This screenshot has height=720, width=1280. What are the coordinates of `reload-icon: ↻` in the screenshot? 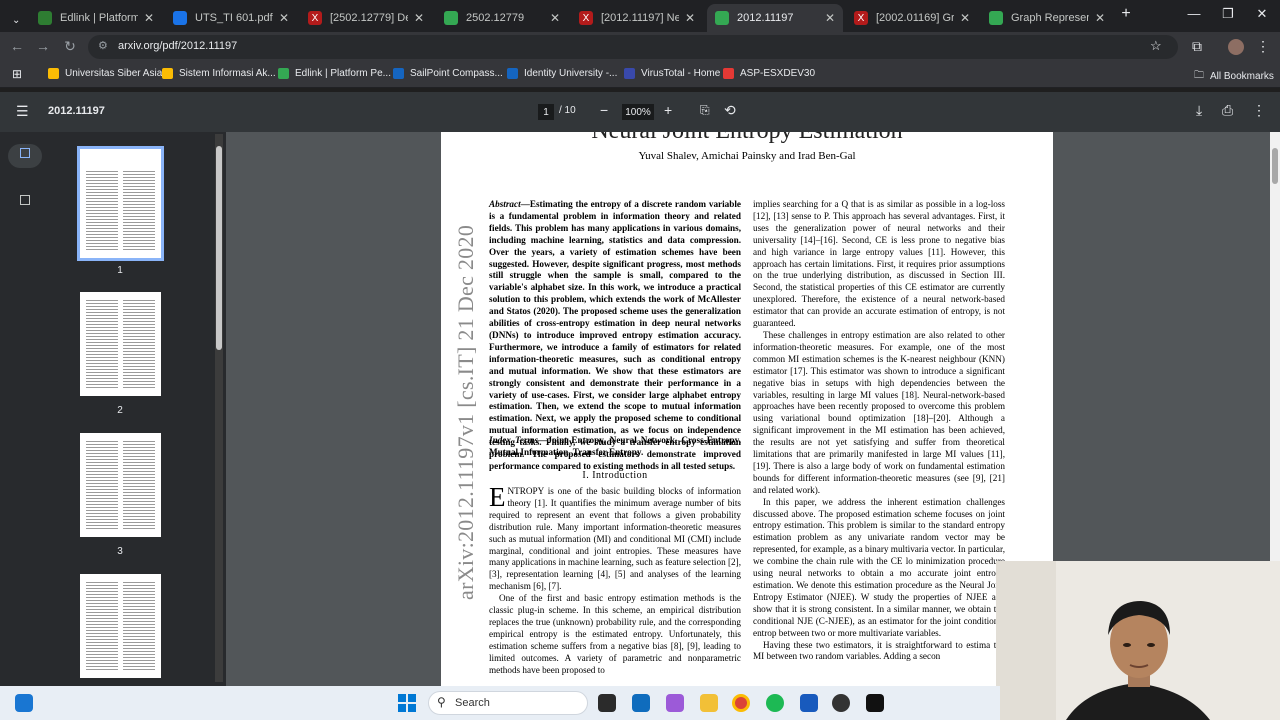 It's located at (70, 46).